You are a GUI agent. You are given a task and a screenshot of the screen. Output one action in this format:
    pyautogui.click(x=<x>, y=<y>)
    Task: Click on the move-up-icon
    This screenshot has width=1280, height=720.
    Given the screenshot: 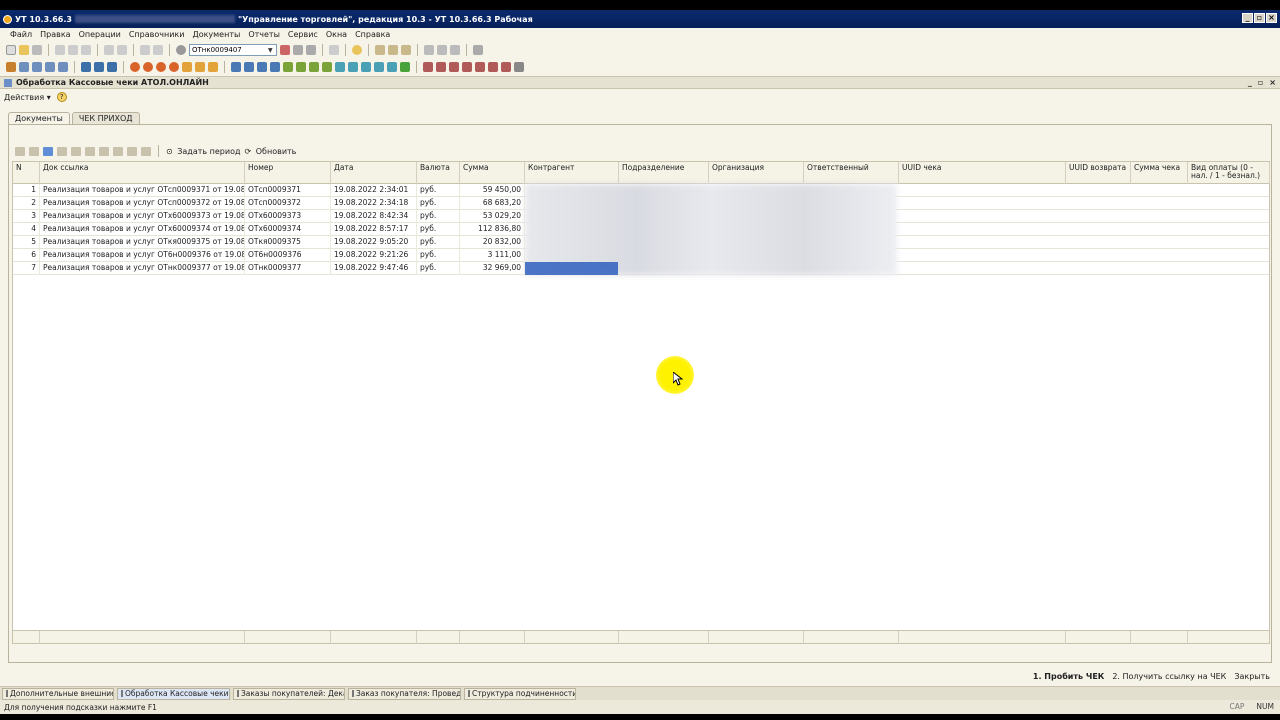 What is the action you would take?
    pyautogui.click(x=48, y=151)
    